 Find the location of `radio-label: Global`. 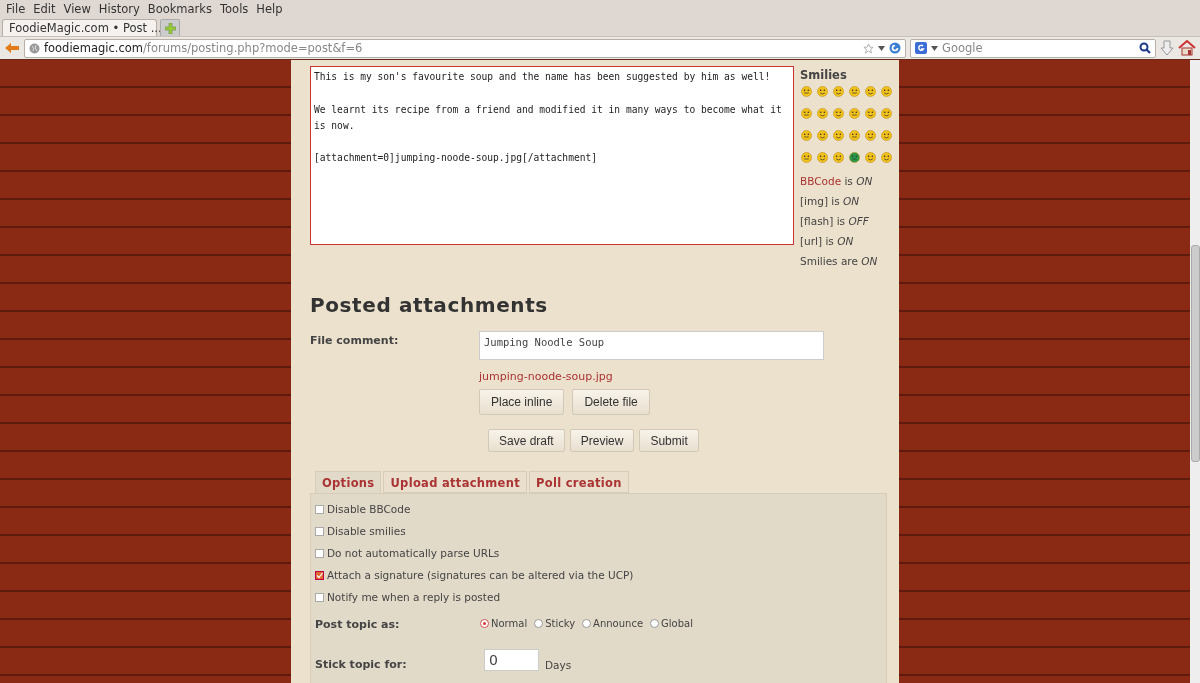

radio-label: Global is located at coordinates (677, 623).